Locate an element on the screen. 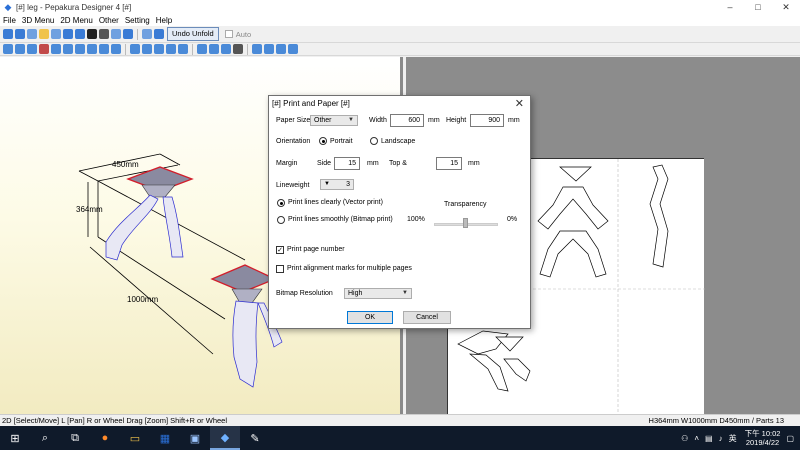 The height and width of the screenshot is (450, 800). landscape-label: Landscape is located at coordinates (398, 141).